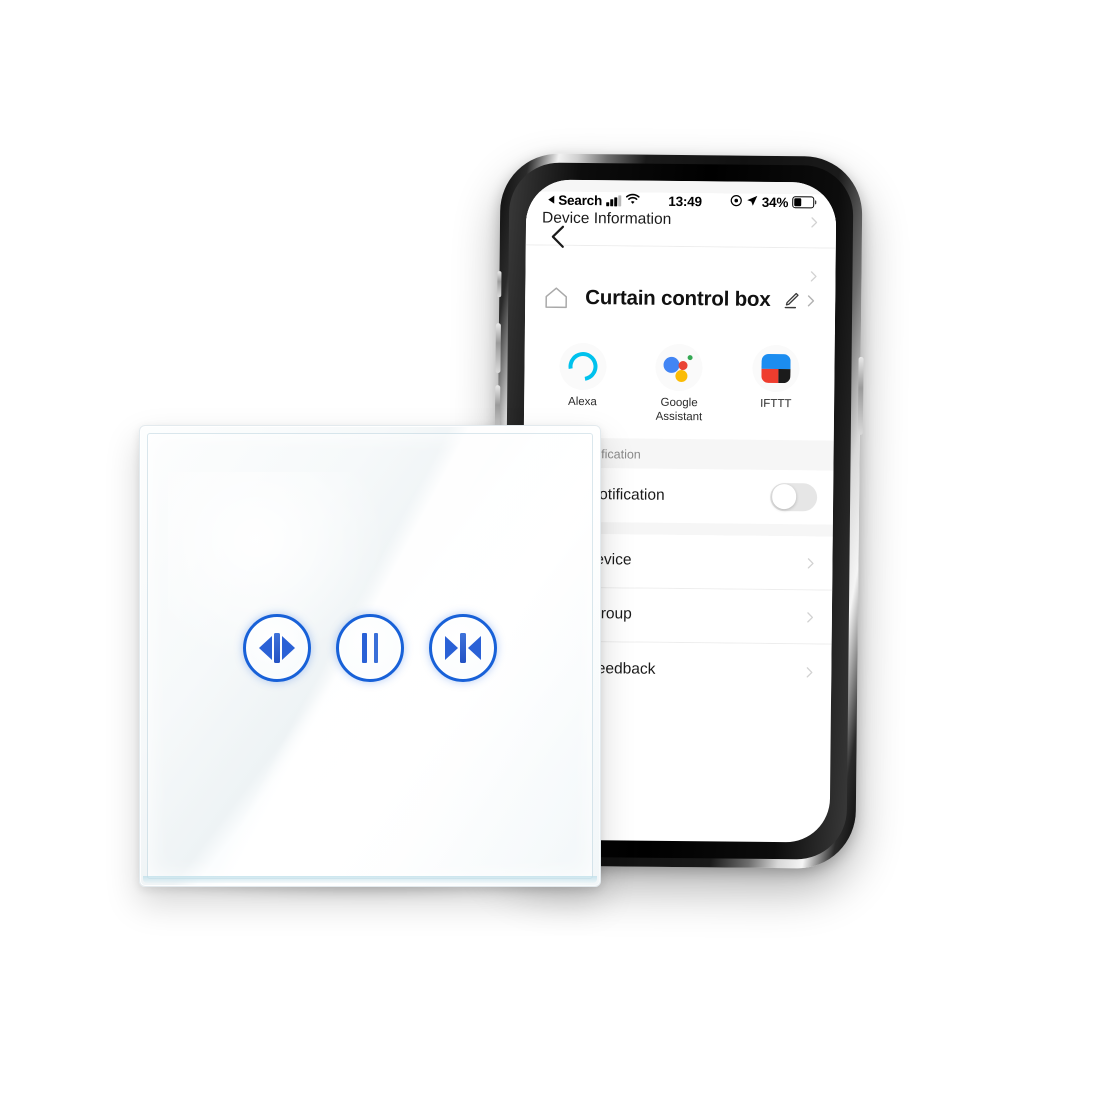 The width and height of the screenshot is (1100, 1100). I want to click on pause-icon, so click(370, 648).